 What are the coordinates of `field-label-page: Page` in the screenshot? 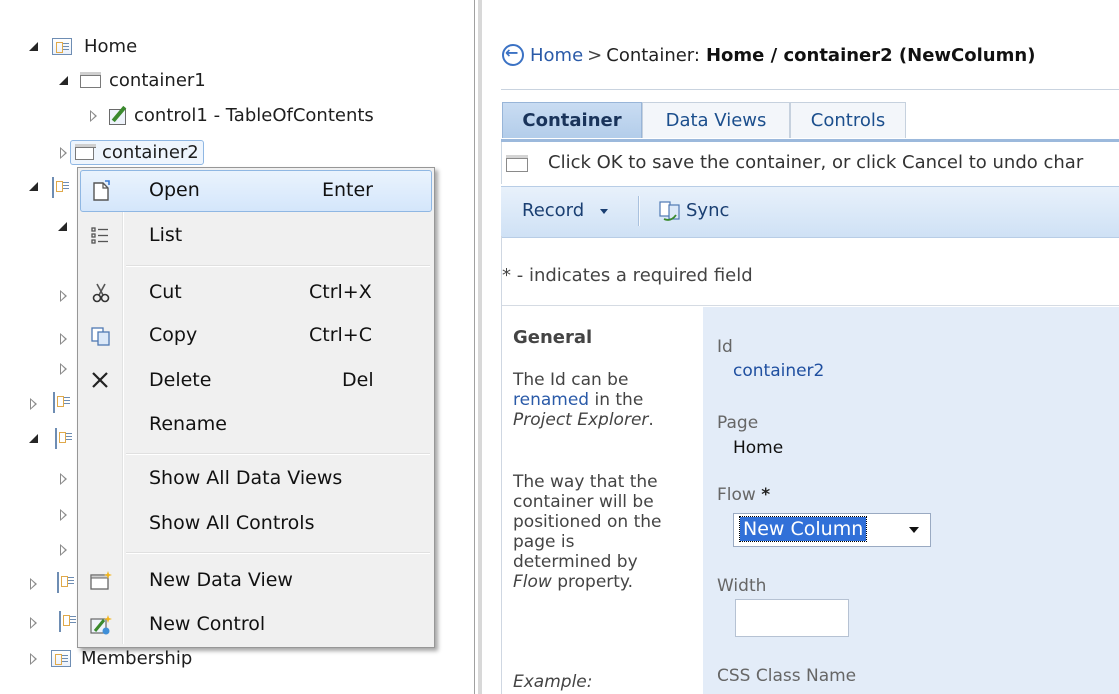 It's located at (738, 423).